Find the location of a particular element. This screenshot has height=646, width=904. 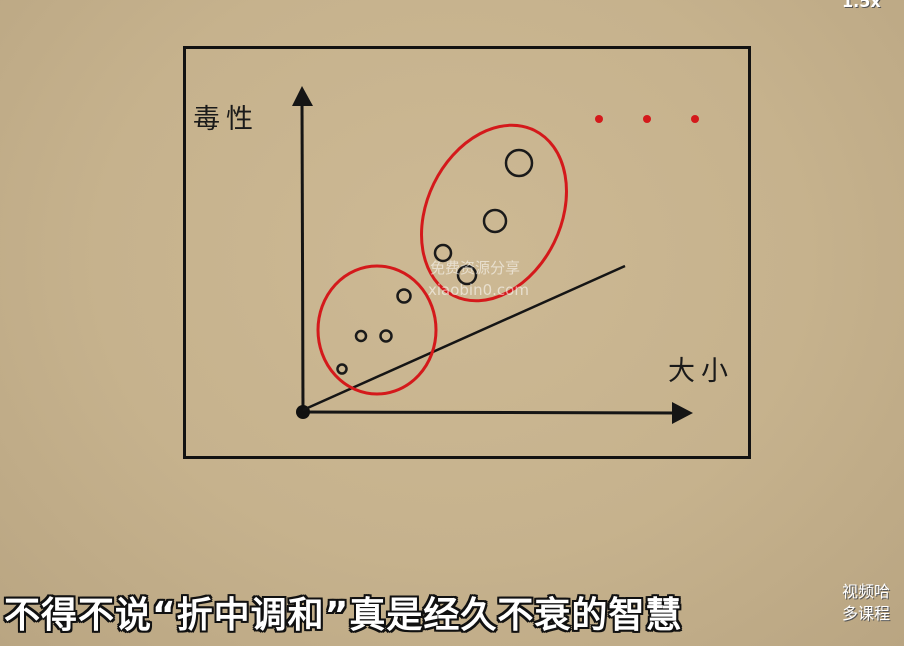

x-axis-label: 大小 is located at coordinates (701, 371).